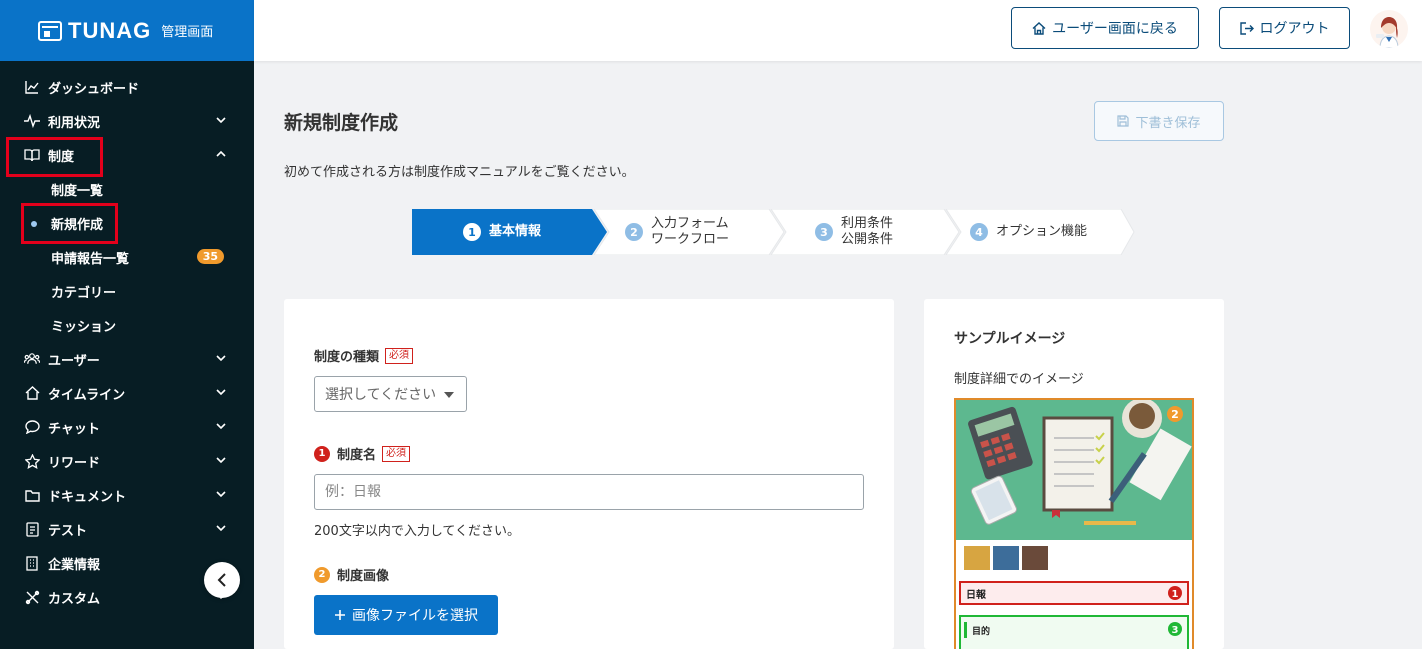  I want to click on sidebar-subitem-requests: 申請報告一覧 35, so click(127, 257).